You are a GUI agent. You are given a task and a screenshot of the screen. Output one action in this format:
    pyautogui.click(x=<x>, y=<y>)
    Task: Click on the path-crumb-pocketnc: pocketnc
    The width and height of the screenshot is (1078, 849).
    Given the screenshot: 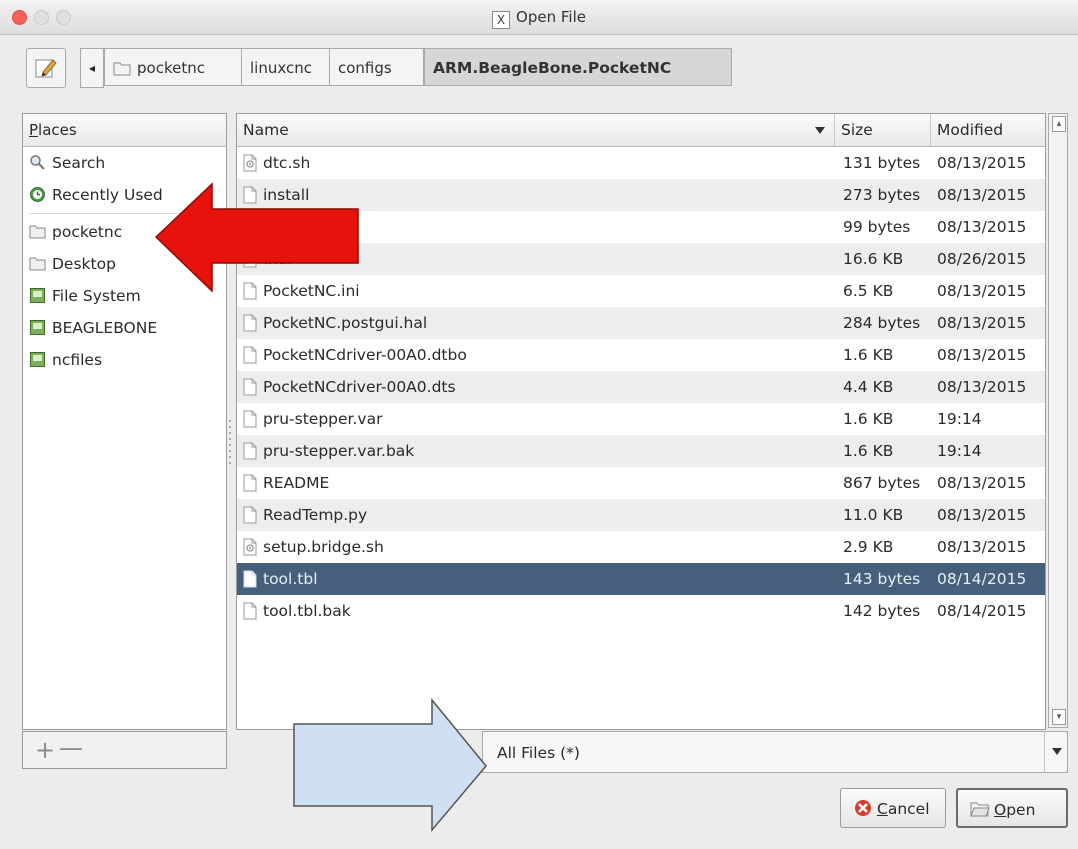 What is the action you would take?
    pyautogui.click(x=173, y=67)
    